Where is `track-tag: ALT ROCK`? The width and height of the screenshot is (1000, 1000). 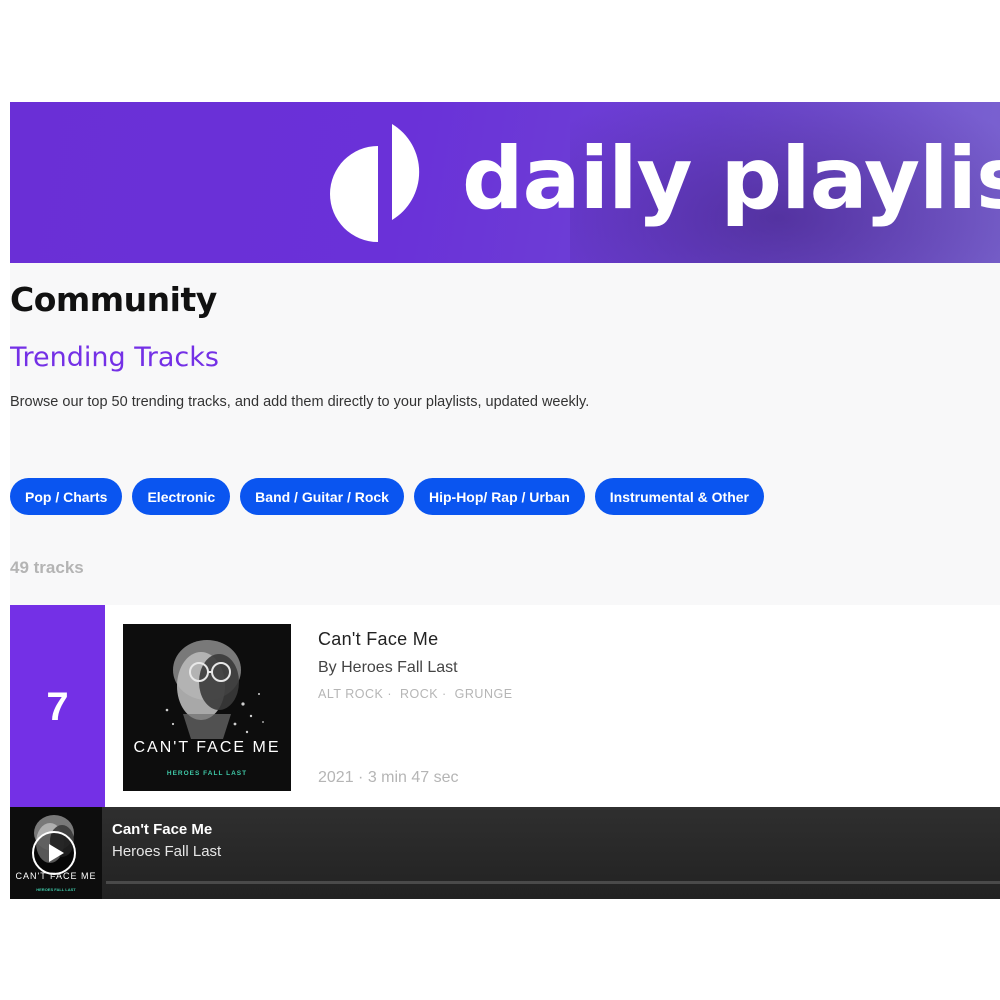
track-tag: ALT ROCK is located at coordinates (350, 694).